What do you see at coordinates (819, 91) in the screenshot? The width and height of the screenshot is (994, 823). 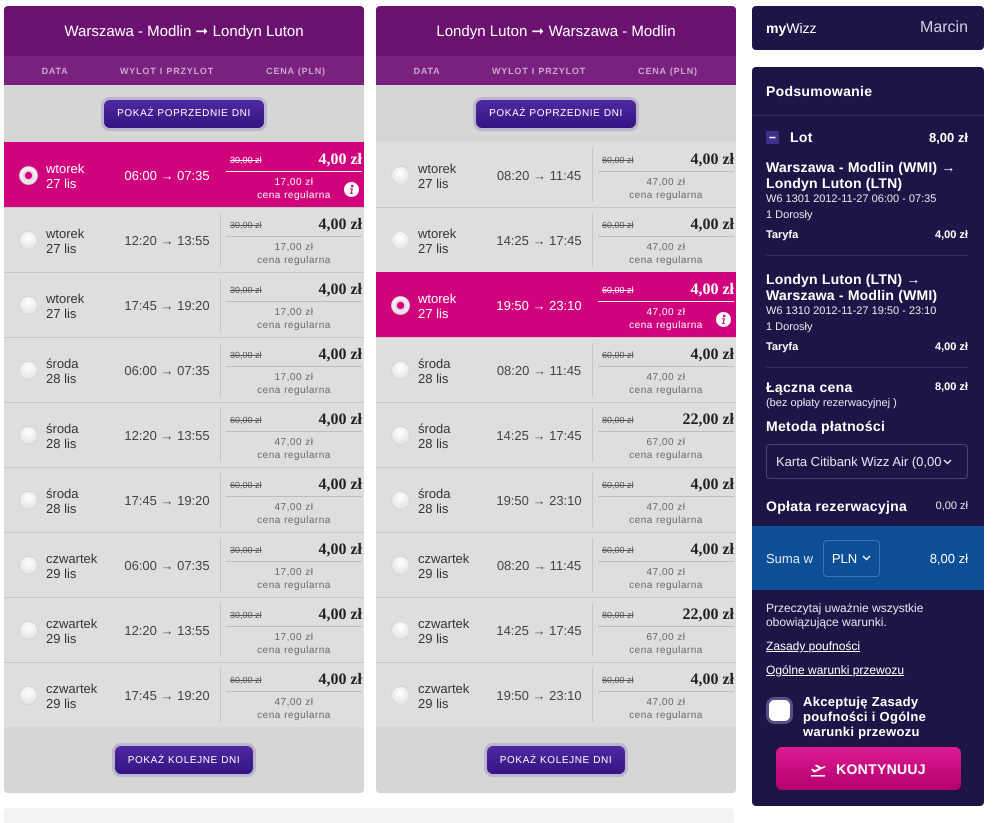 I see `summary-title: Podsumowanie` at bounding box center [819, 91].